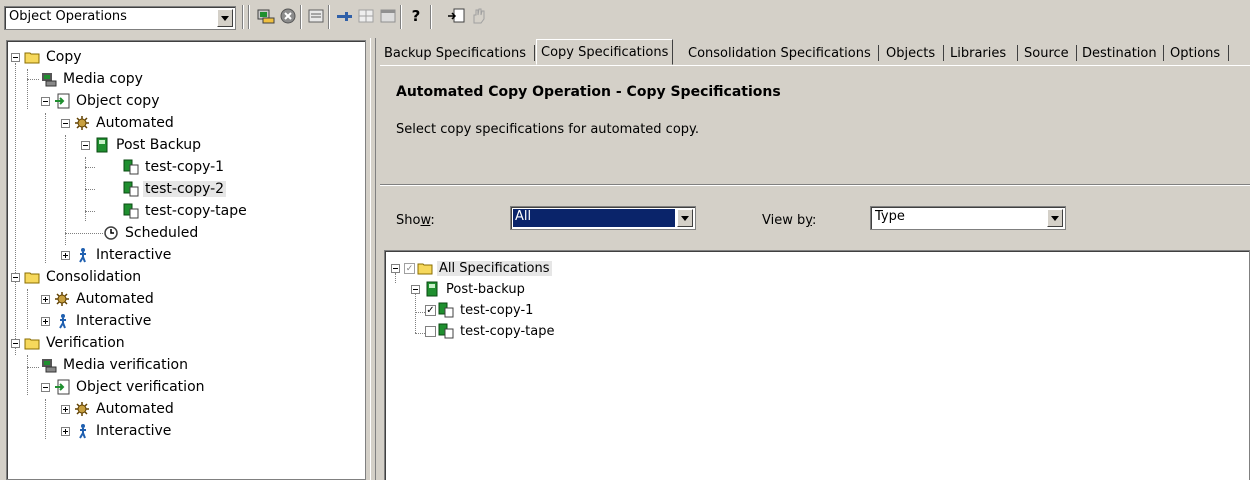  Describe the element at coordinates (455, 53) in the screenshot. I see `tab-backup-specifications: Backup Specifications` at that location.